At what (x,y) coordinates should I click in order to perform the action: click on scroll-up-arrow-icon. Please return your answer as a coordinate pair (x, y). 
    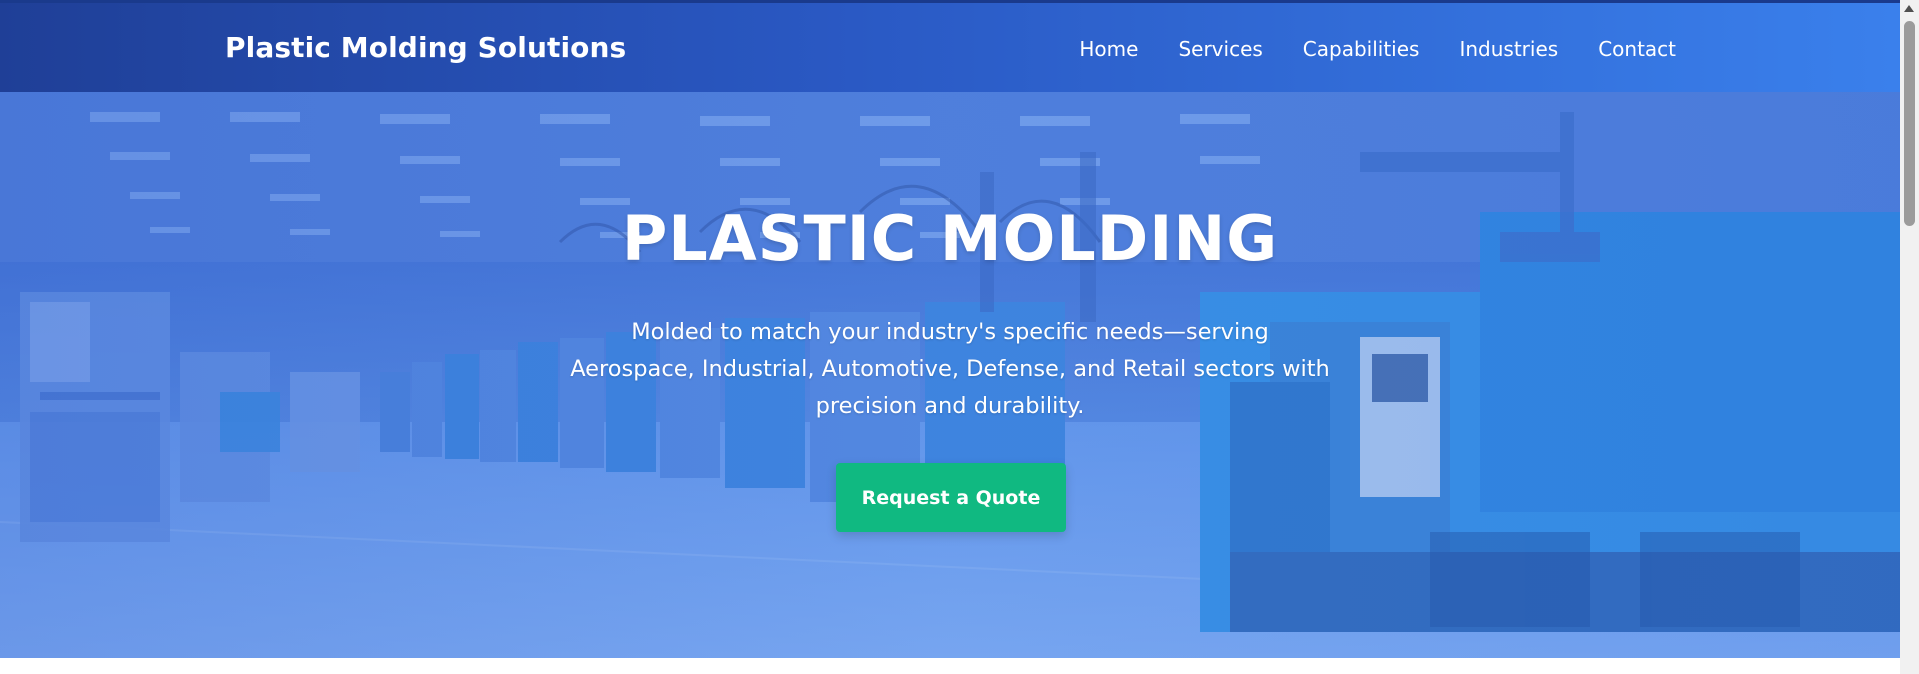
    Looking at the image, I should click on (1909, 8).